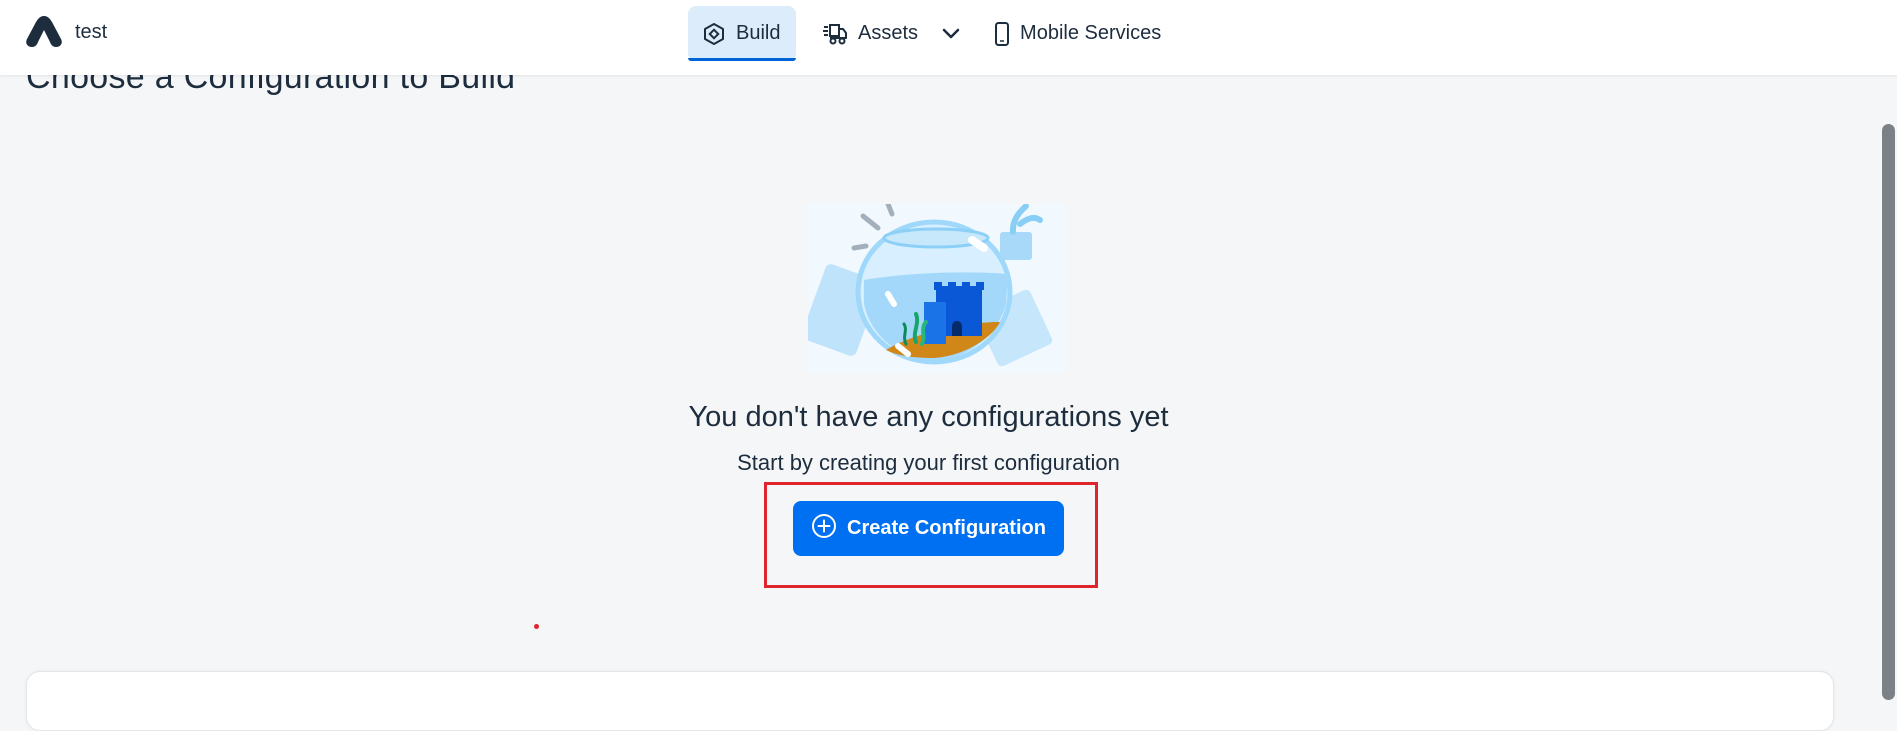  I want to click on nav-assets: Assets, so click(891, 33).